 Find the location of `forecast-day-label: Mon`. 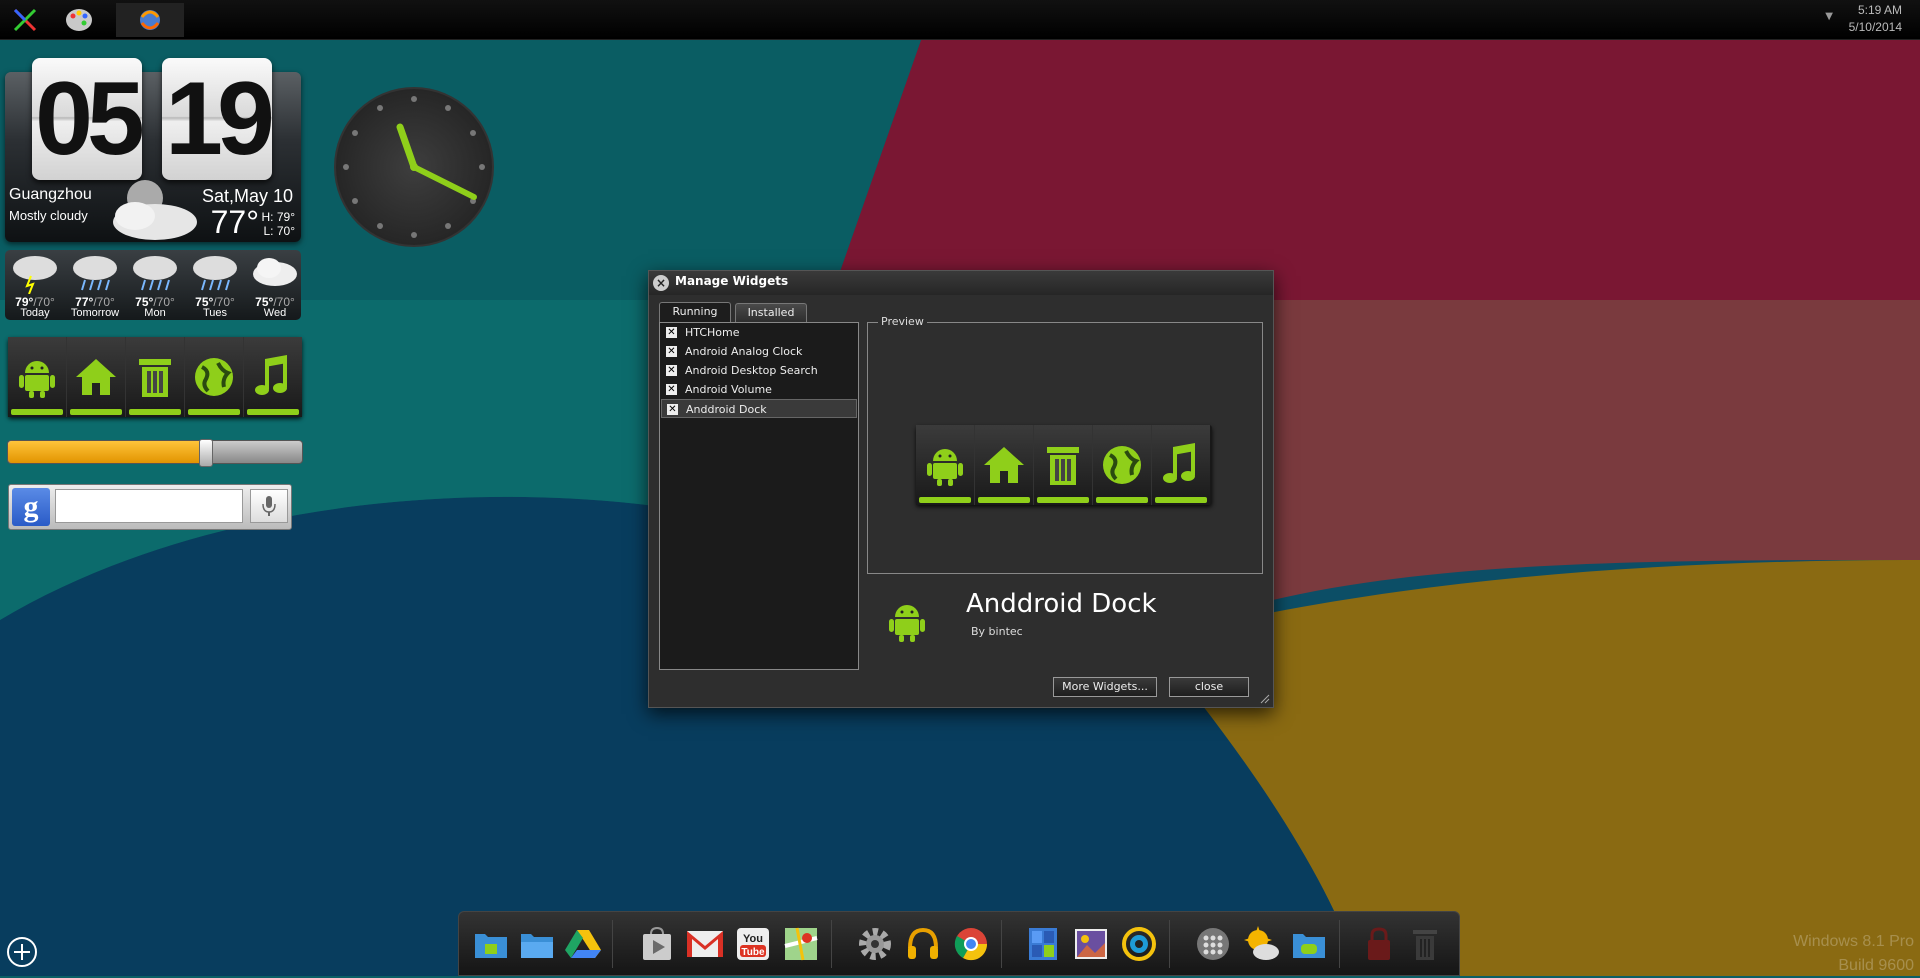

forecast-day-label: Mon is located at coordinates (155, 313).